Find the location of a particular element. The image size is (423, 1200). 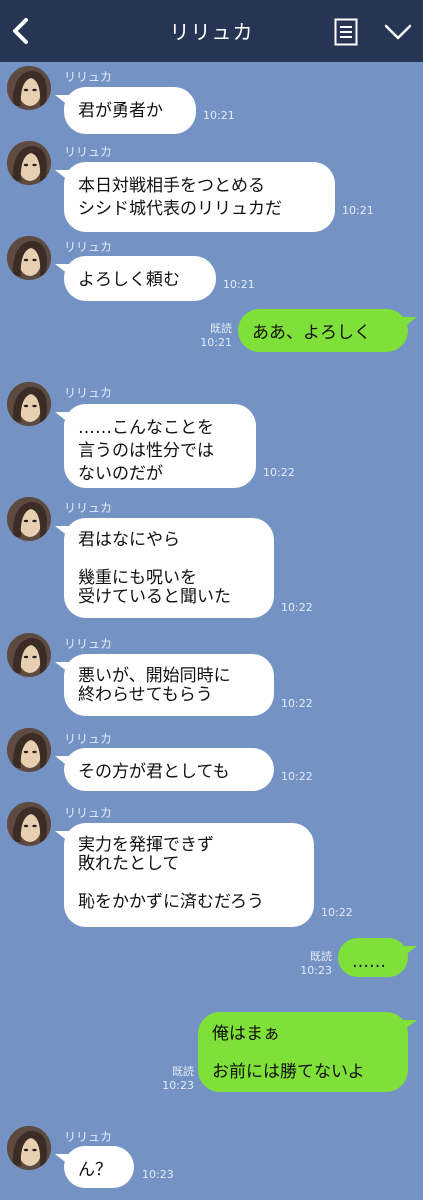

message-bubble: 君はなにやら 幾重にも呪いを 受けていると聞いた is located at coordinates (169, 568).